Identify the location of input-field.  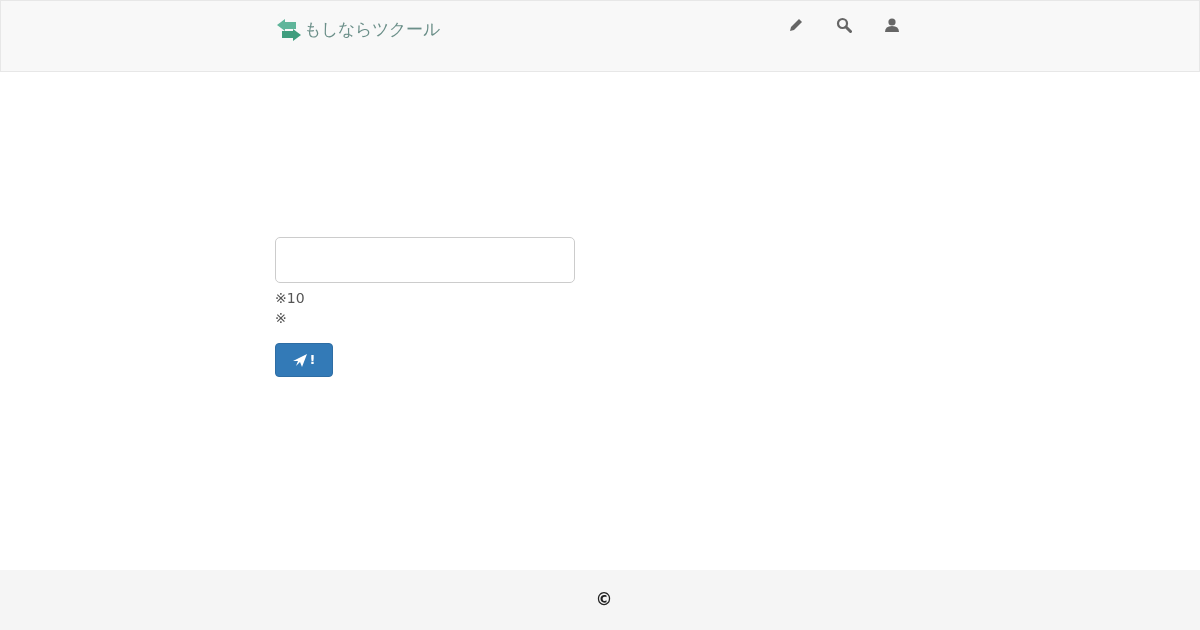
(425, 260).